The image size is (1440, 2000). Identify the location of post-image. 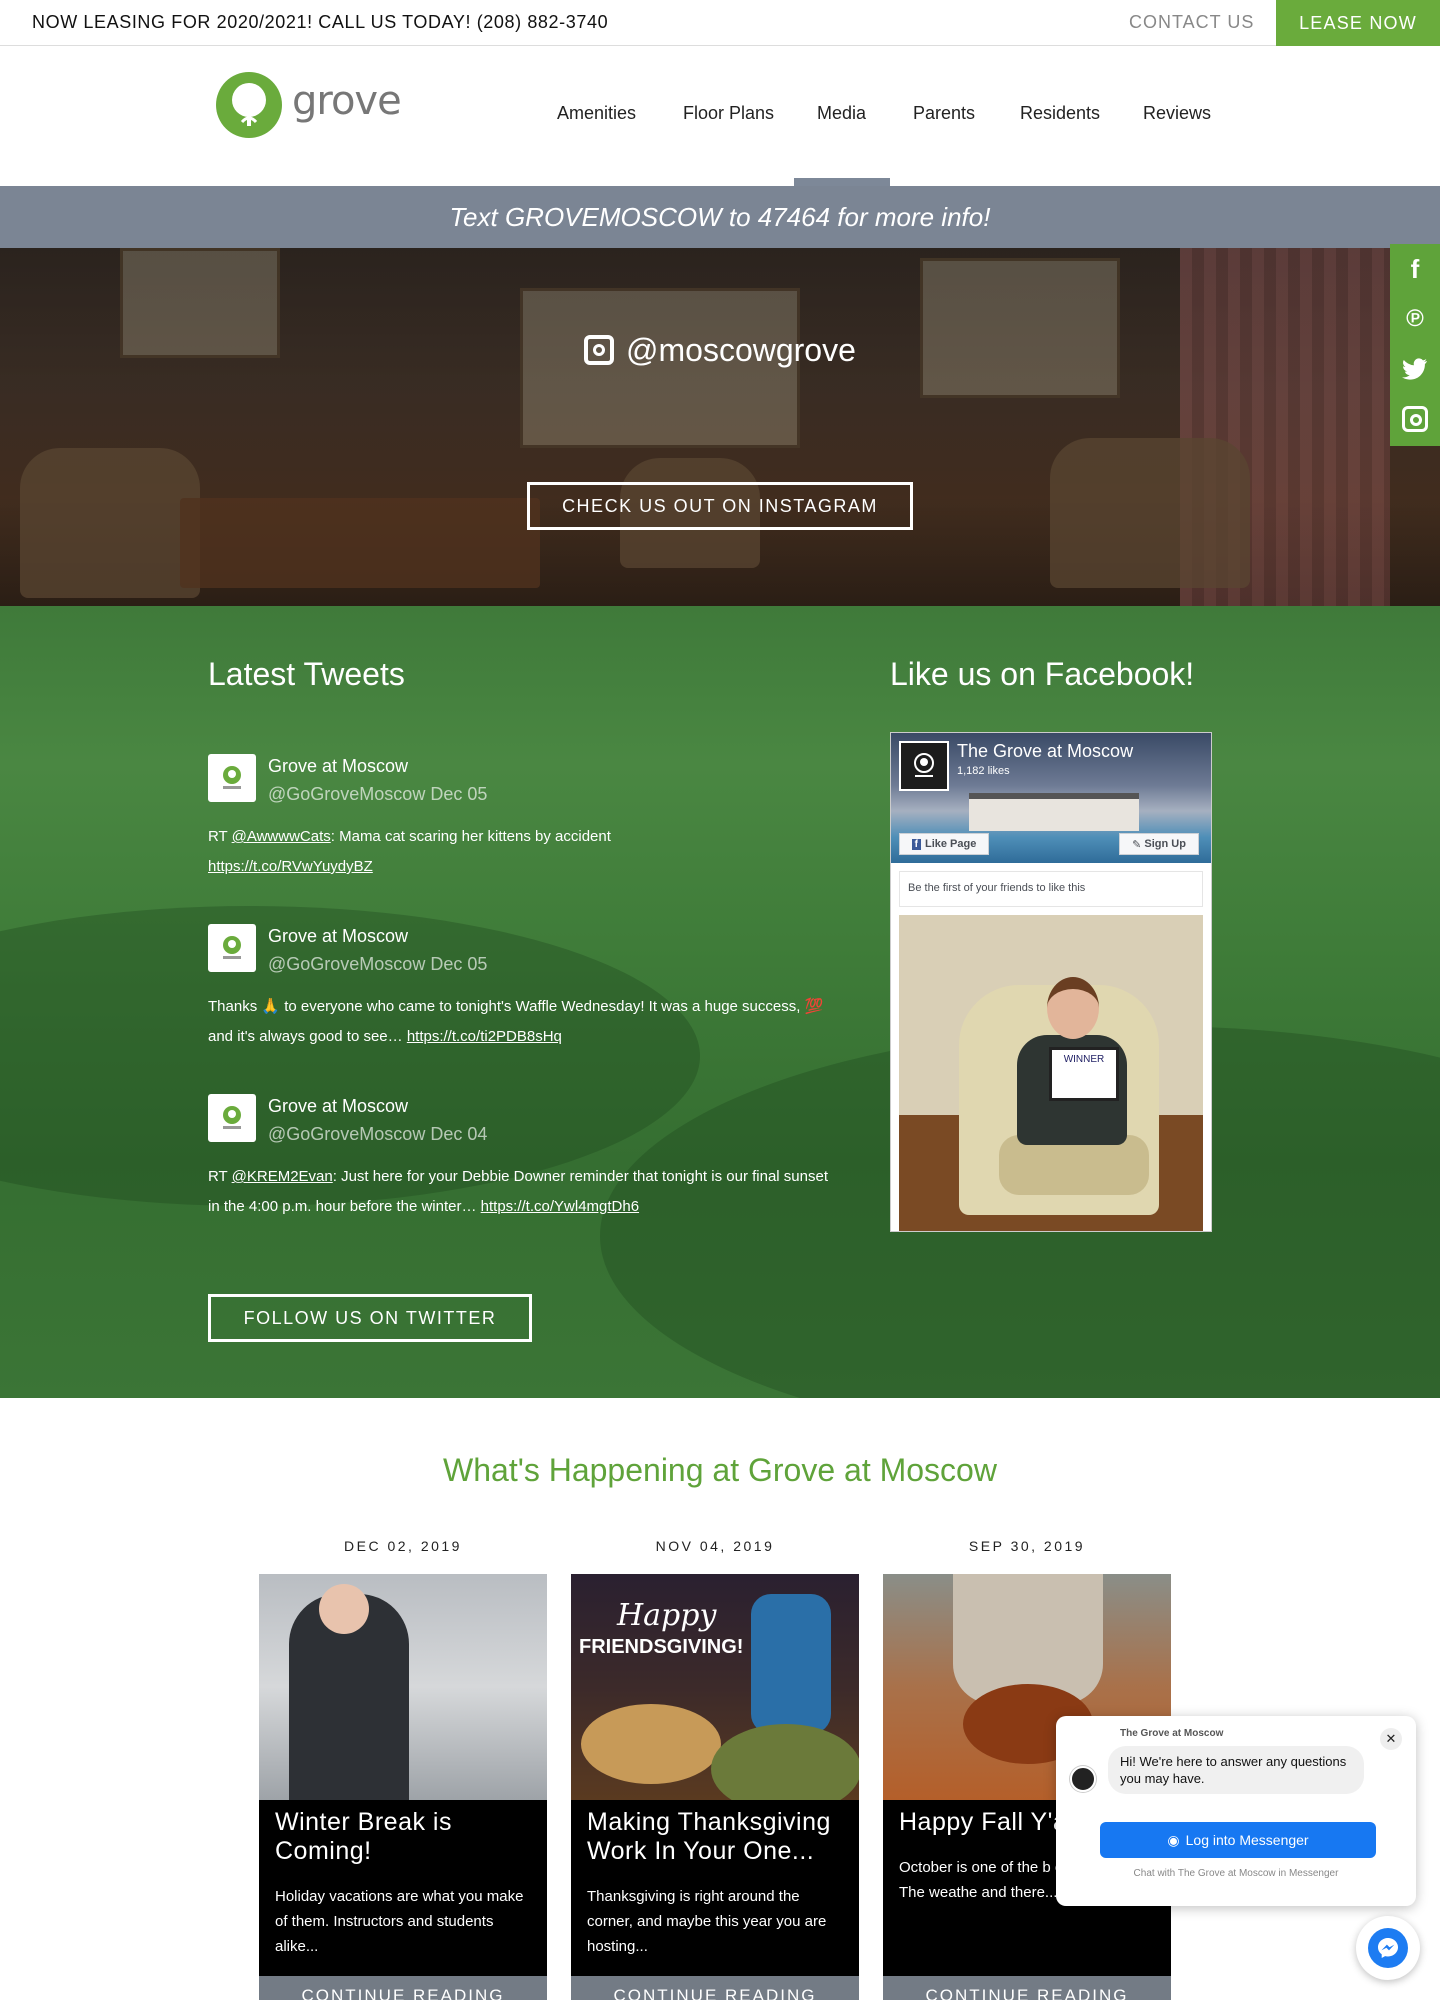
(403, 1687).